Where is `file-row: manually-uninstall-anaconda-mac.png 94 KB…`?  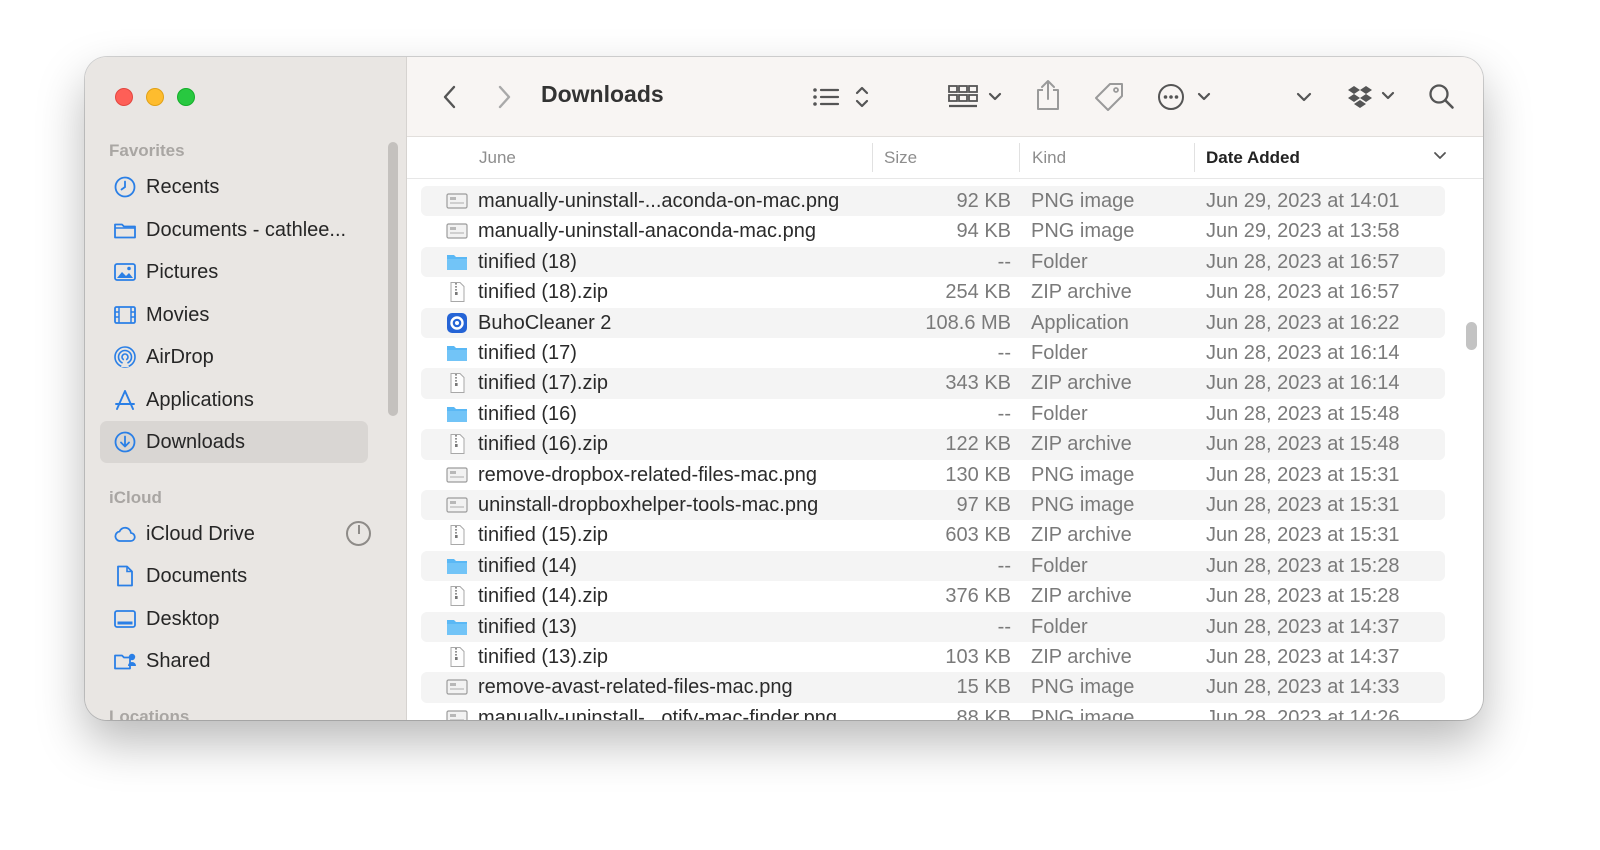
file-row: manually-uninstall-anaconda-mac.png 94 KB… is located at coordinates (933, 231).